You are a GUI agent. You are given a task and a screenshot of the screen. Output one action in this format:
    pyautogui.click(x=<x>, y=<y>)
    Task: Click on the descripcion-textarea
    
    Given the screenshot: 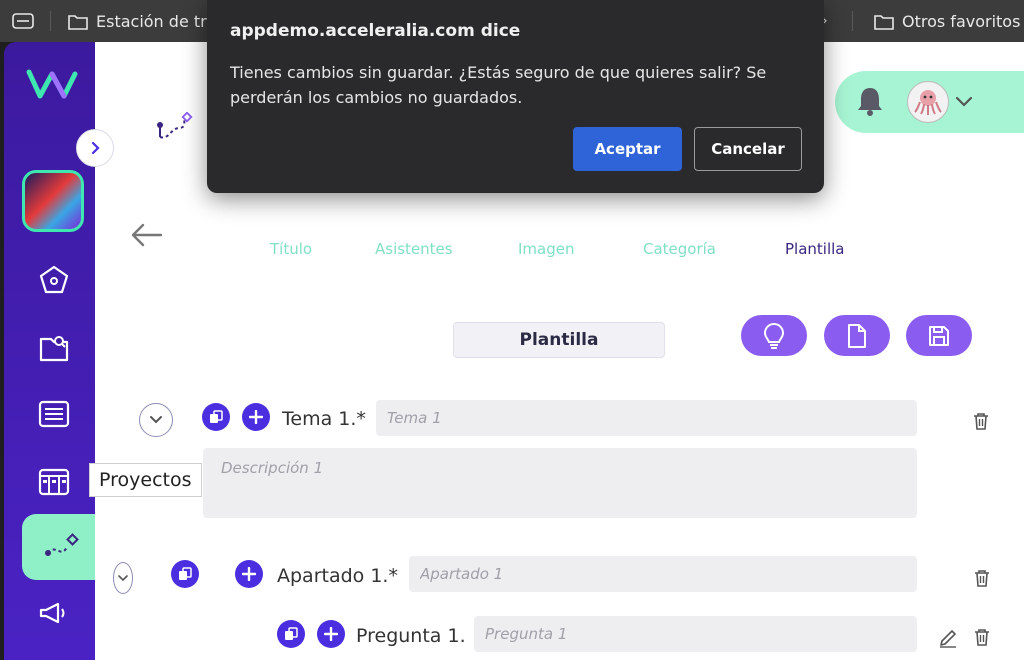 What is the action you would take?
    pyautogui.click(x=560, y=483)
    